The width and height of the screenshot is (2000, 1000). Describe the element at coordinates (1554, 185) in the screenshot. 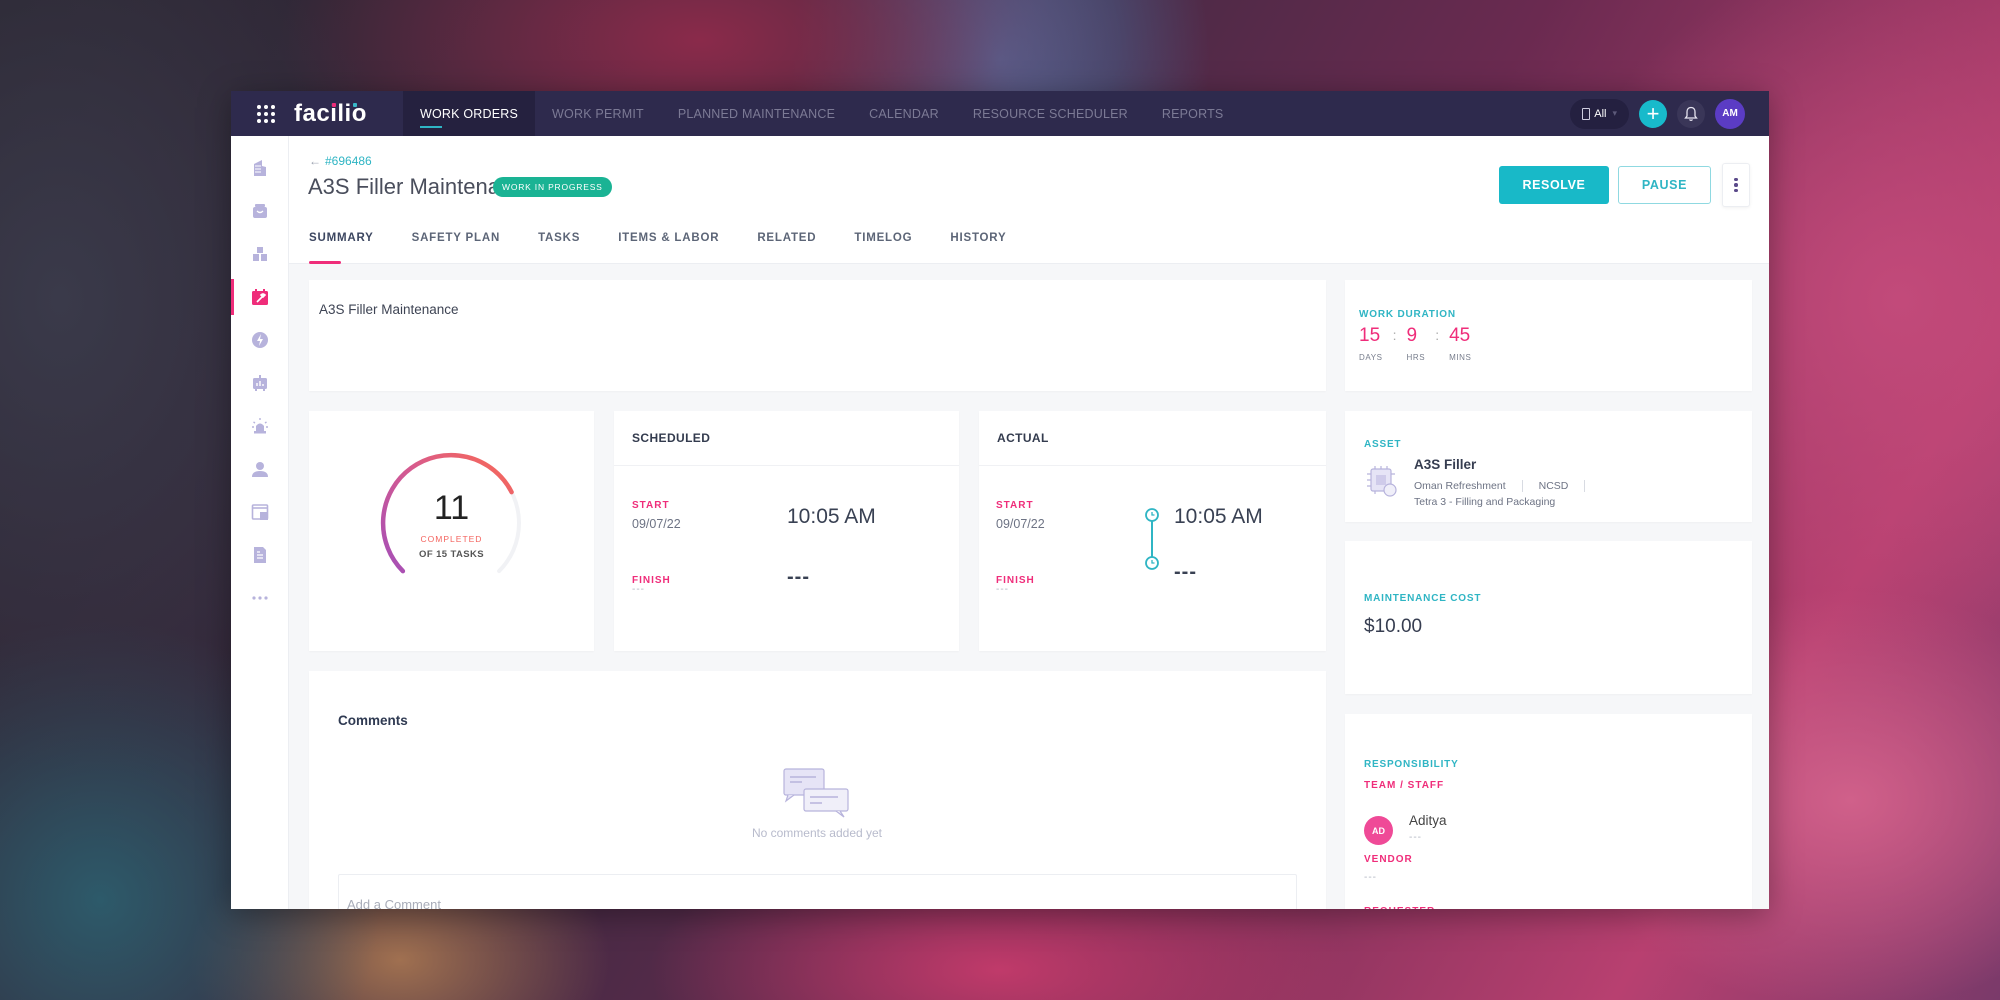

I see `resolve-button: RESOLVE` at that location.